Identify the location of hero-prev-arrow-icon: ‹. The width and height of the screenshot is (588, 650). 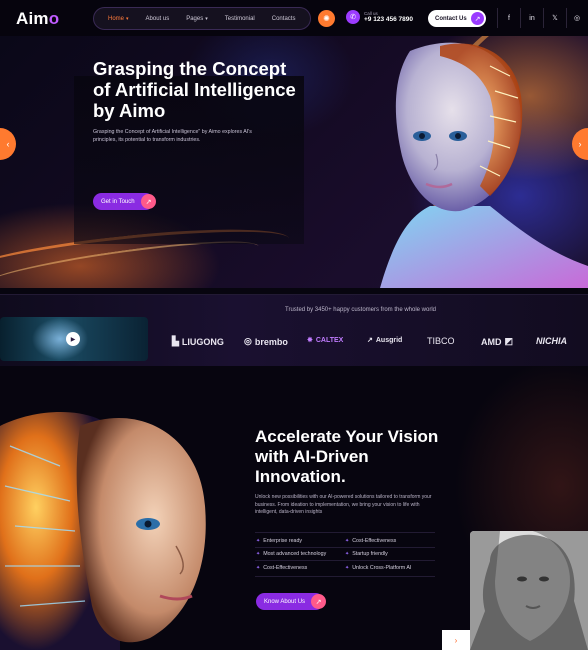
(8, 144).